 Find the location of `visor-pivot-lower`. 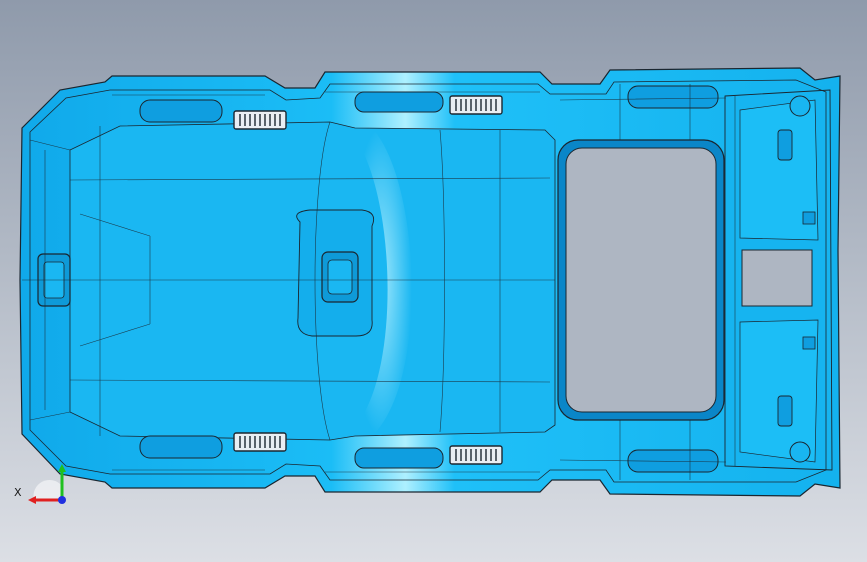

visor-pivot-lower is located at coordinates (800, 452).